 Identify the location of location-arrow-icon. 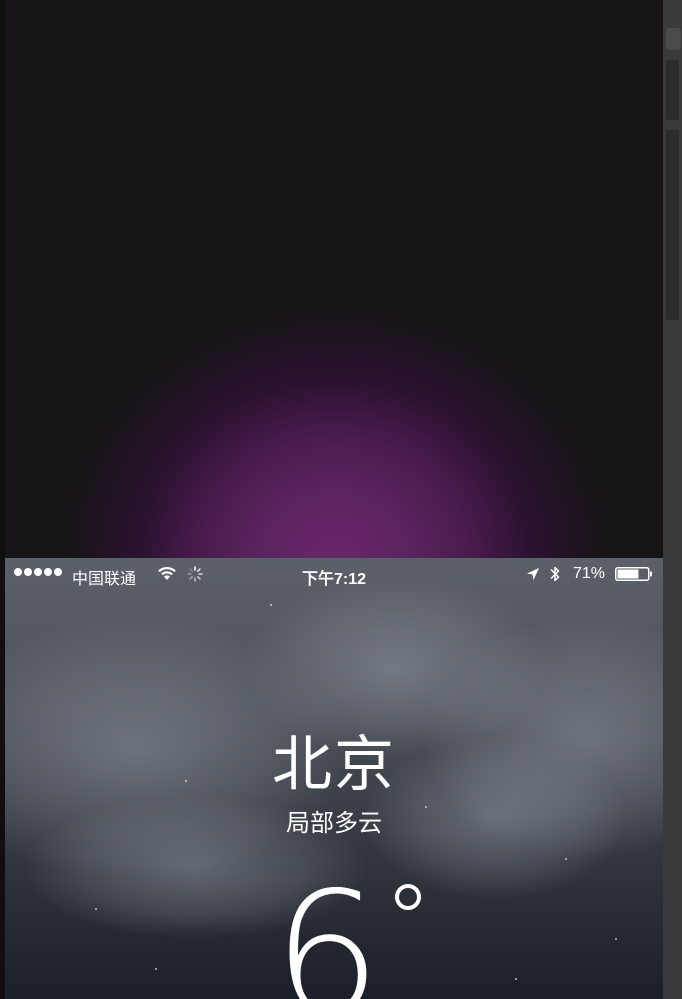
(533, 574).